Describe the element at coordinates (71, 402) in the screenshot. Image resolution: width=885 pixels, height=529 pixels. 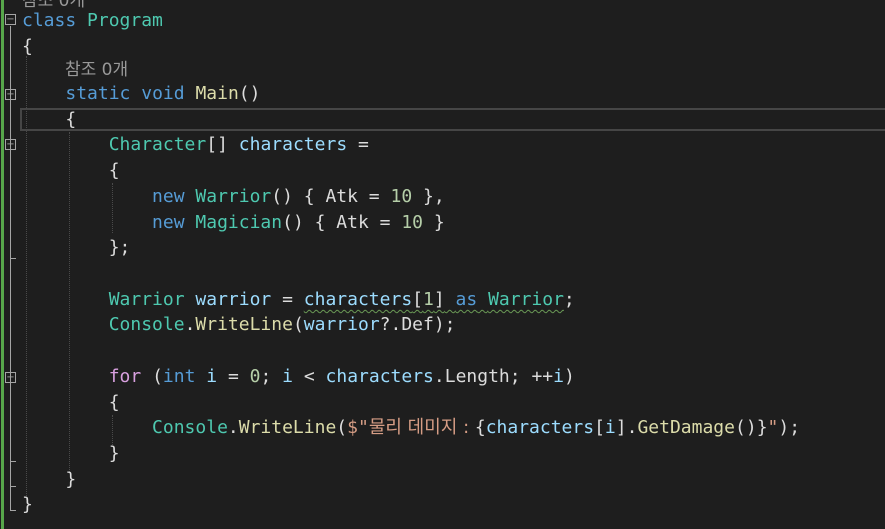
I see `code-line-for-open: {` at that location.